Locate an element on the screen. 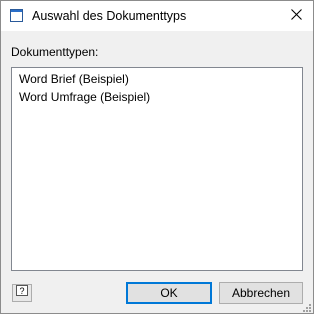  dialog-title: Auswahl des Dokumenttyps is located at coordinates (109, 16).